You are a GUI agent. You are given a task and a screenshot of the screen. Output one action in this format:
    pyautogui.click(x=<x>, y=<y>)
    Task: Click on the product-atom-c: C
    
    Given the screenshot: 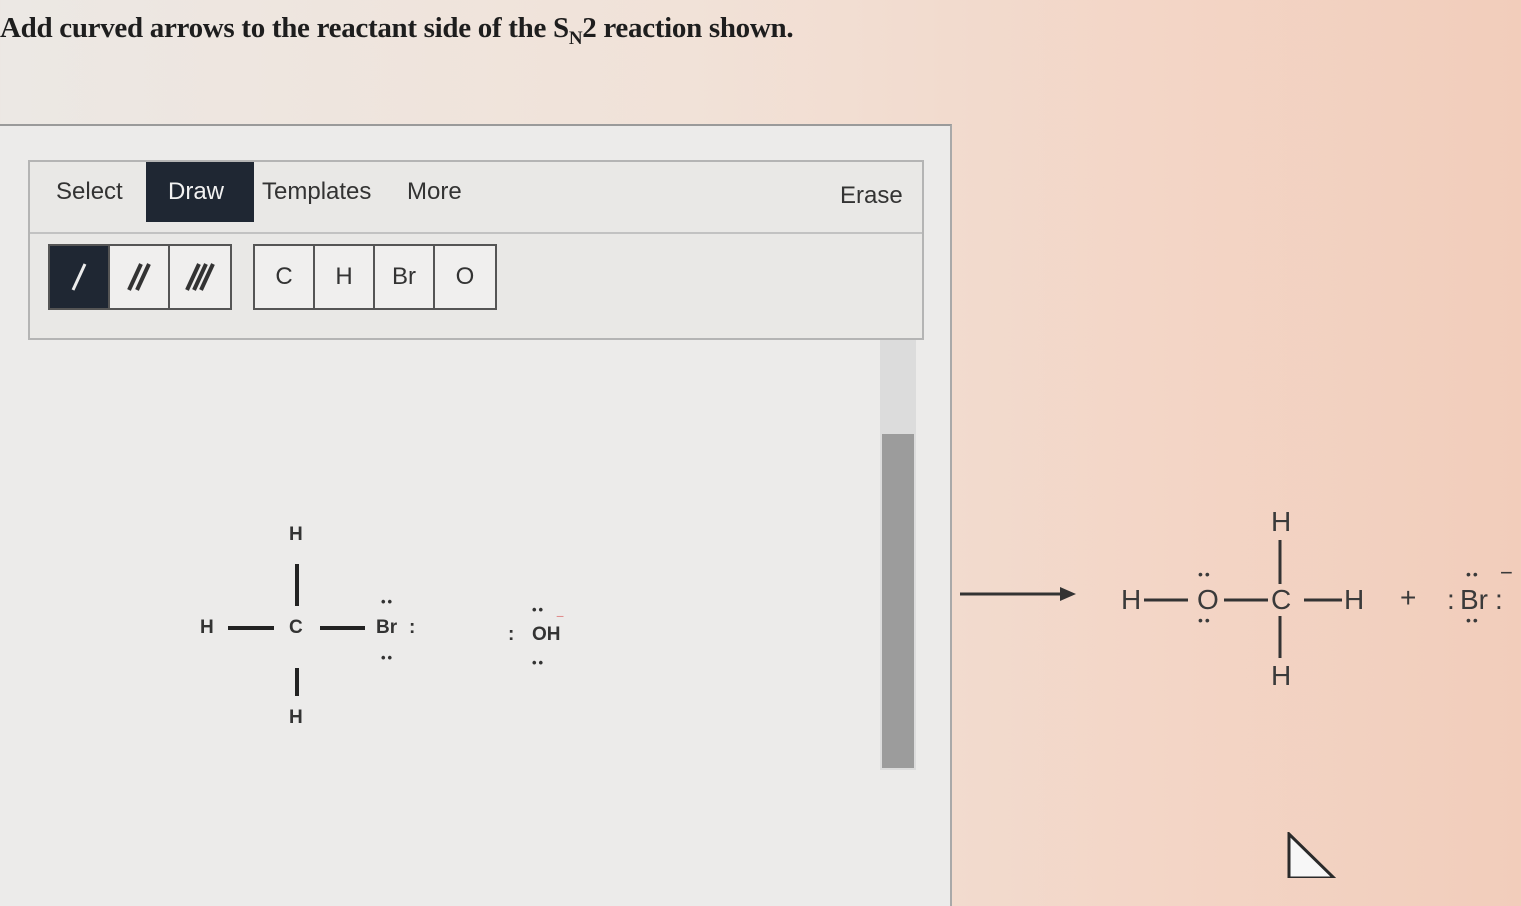 What is the action you would take?
    pyautogui.click(x=1281, y=600)
    